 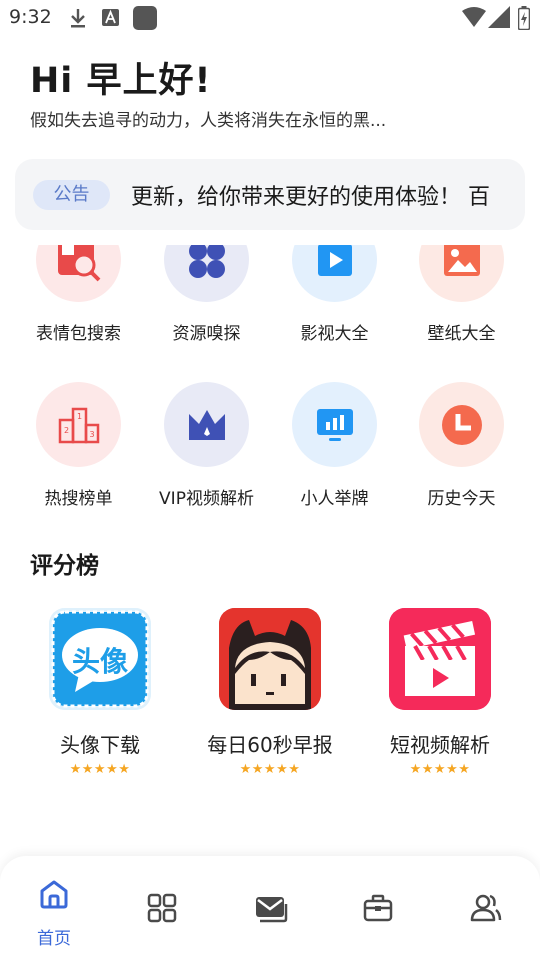 What do you see at coordinates (54, 939) in the screenshot?
I see `nav-home-label: 首页` at bounding box center [54, 939].